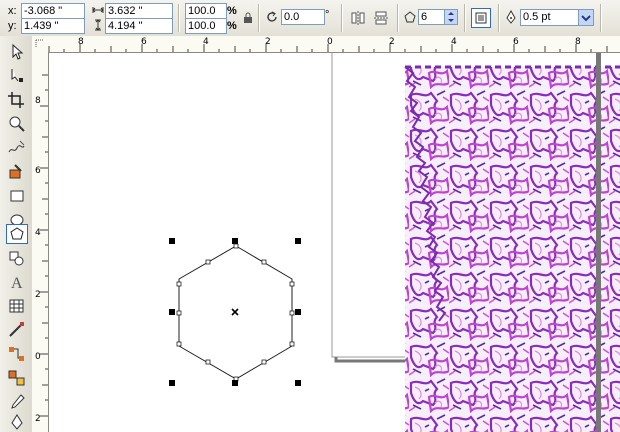  What do you see at coordinates (17, 100) in the screenshot?
I see `crop-tool` at bounding box center [17, 100].